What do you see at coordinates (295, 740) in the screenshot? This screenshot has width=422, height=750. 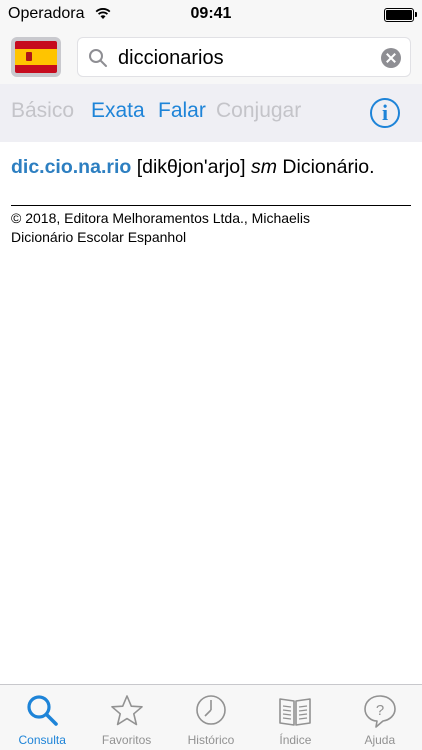 I see `tab-label: Índice` at bounding box center [295, 740].